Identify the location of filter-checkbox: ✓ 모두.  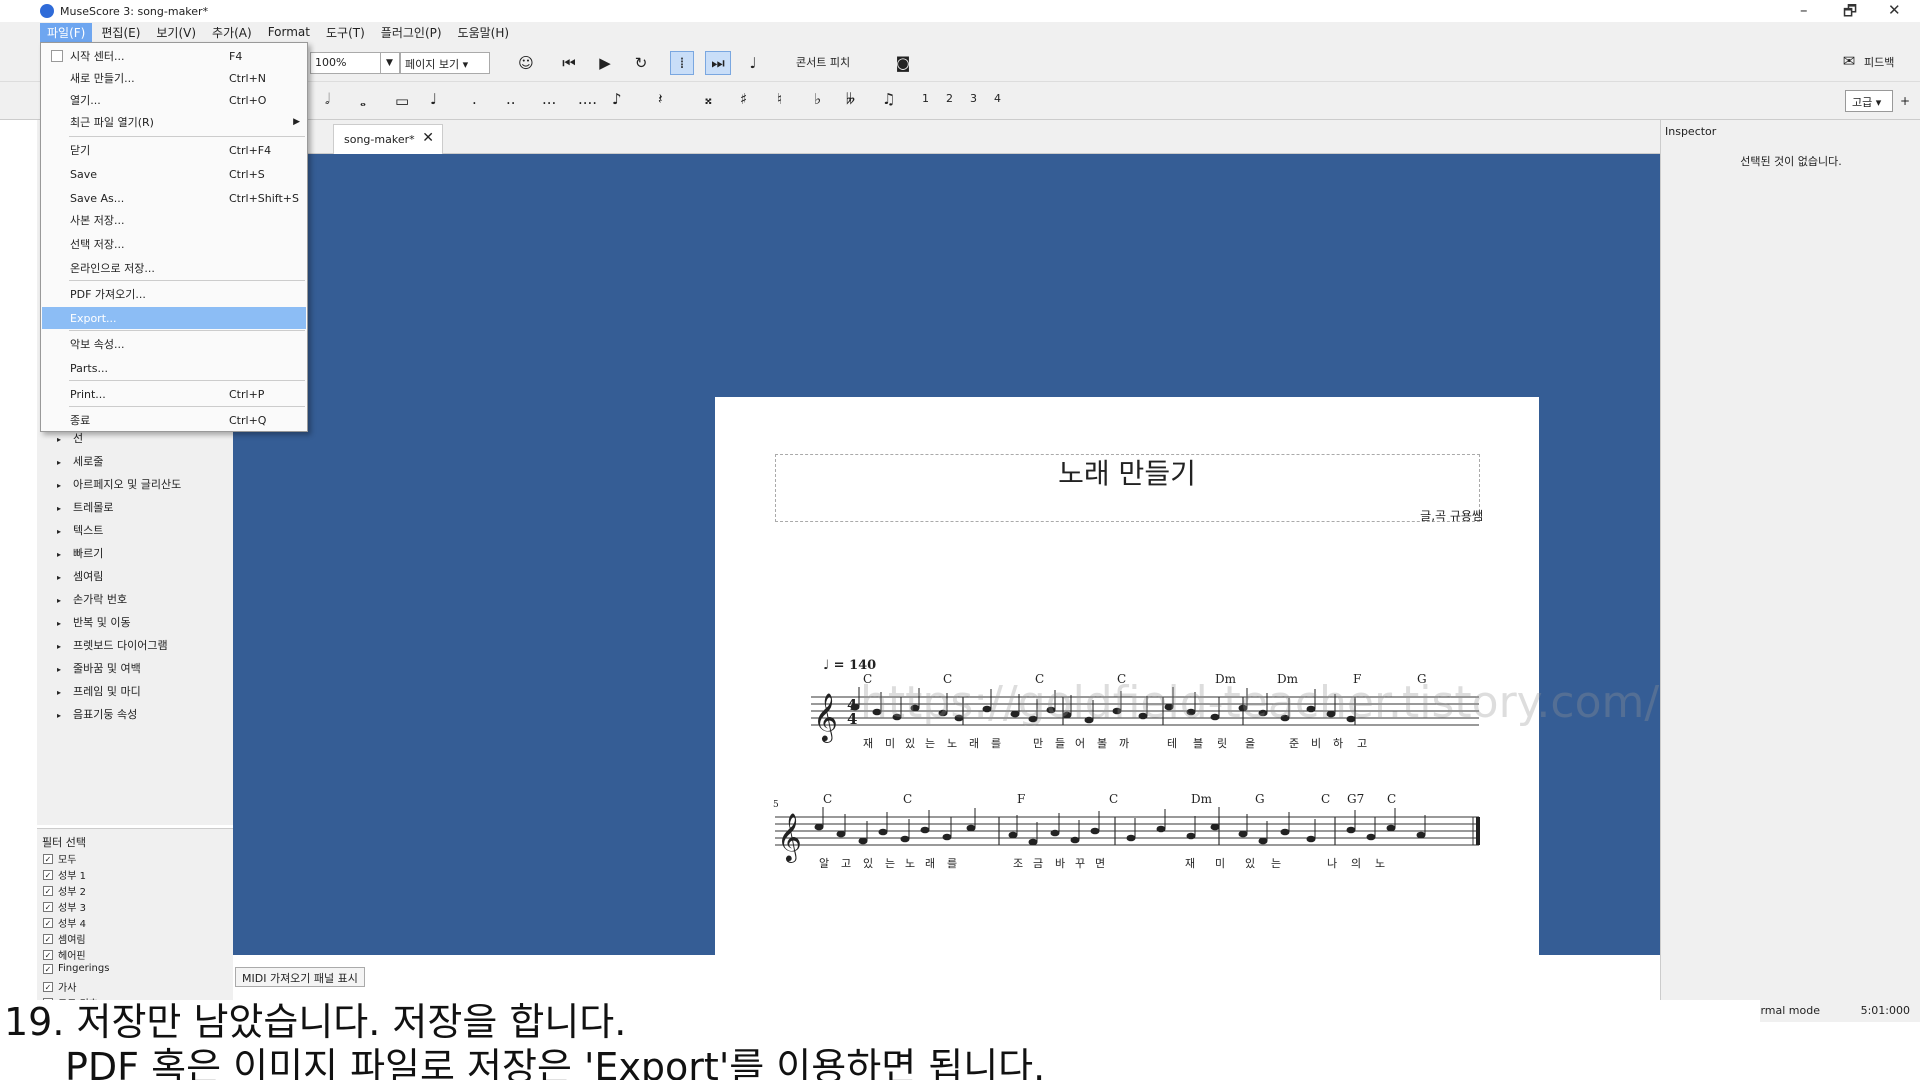
(59, 858).